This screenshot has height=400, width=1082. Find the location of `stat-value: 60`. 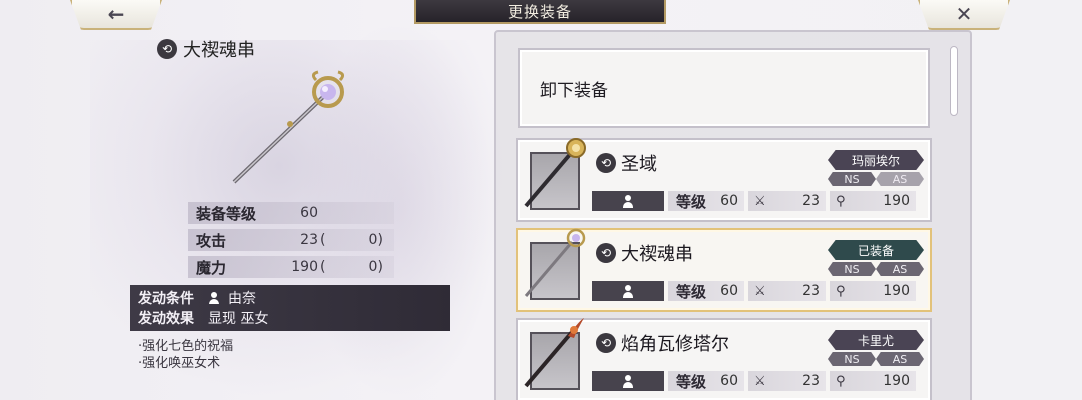

stat-value: 60 is located at coordinates (309, 213).